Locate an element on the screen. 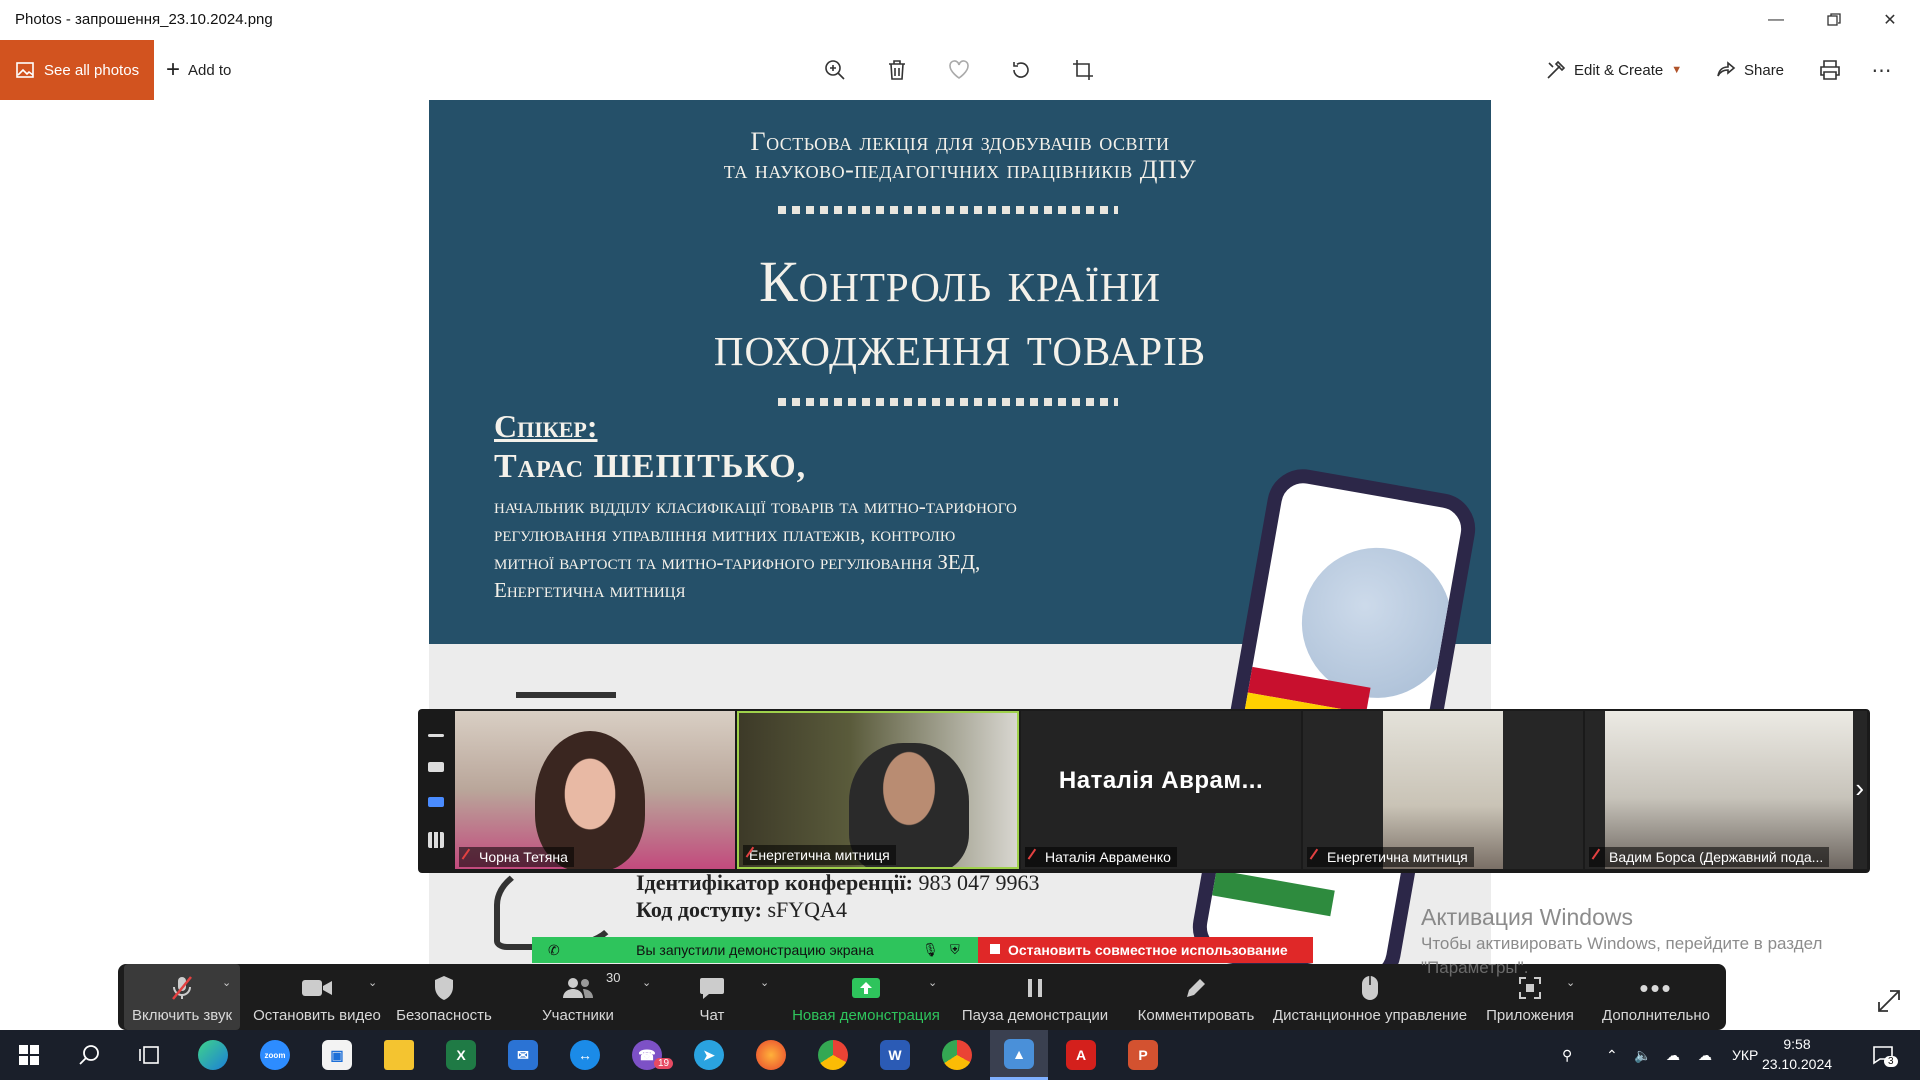 The height and width of the screenshot is (1080, 1920). unmute-label: Включить звук is located at coordinates (182, 1015).